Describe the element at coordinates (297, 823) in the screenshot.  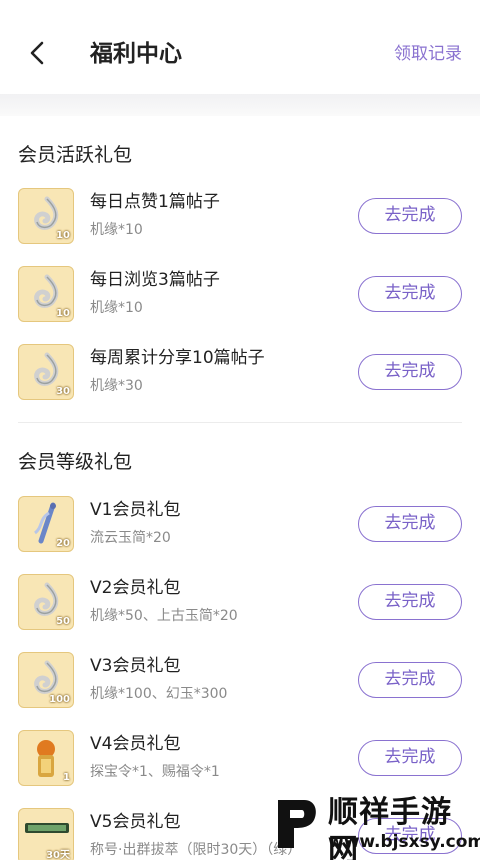
I see `watermark-logo-icon` at that location.